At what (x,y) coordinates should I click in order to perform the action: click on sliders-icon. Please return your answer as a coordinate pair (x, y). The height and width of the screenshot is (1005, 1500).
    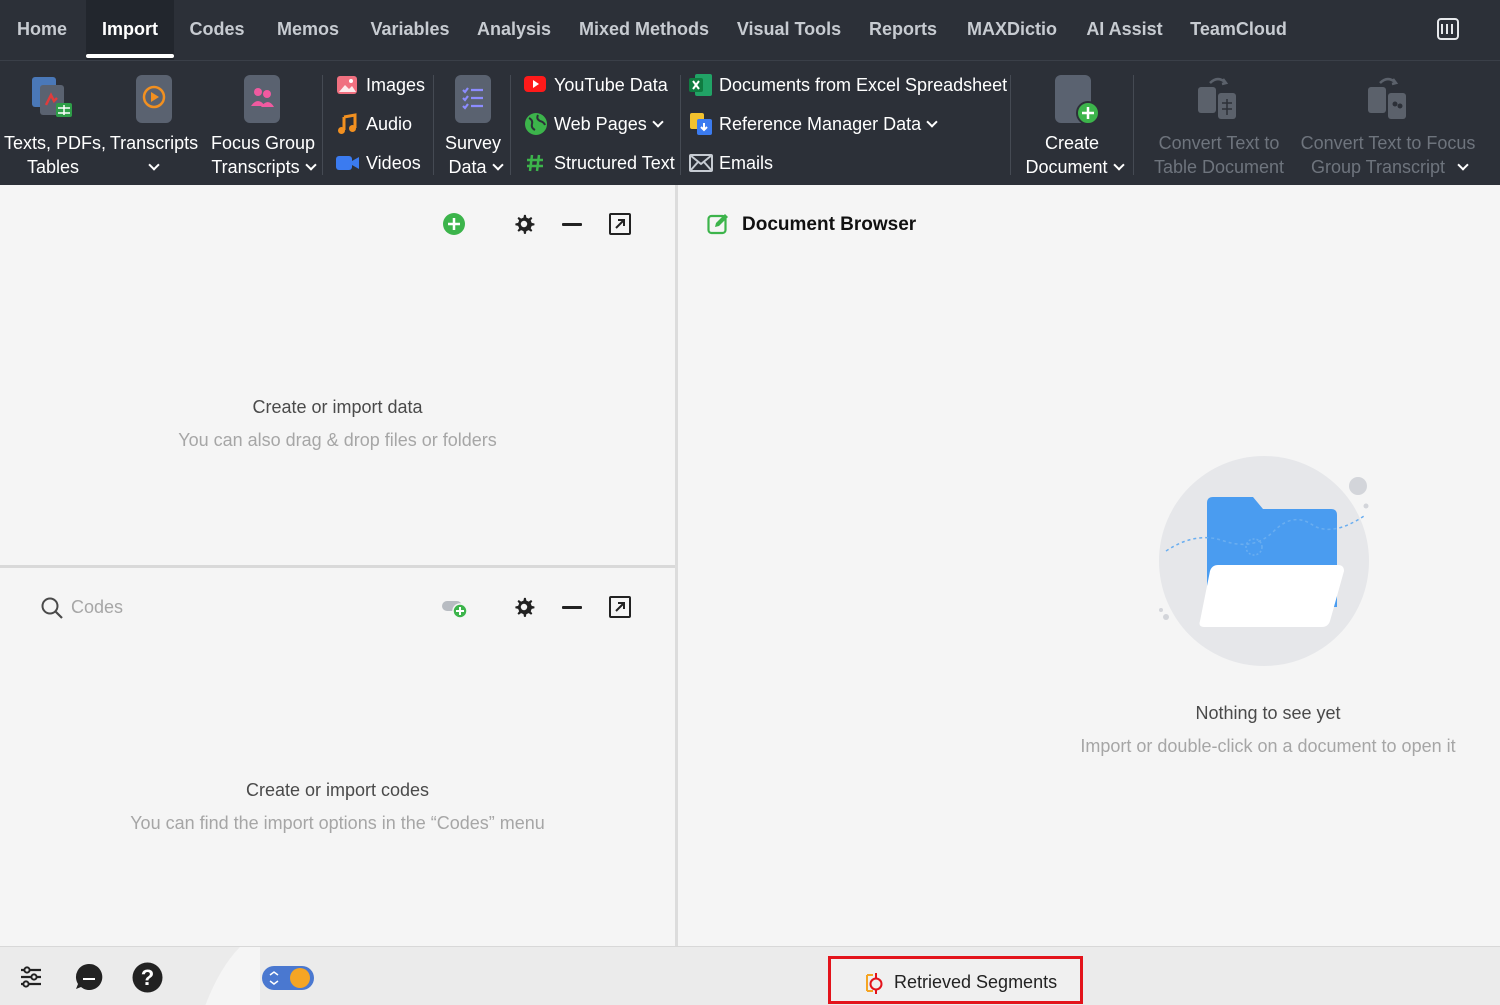
    Looking at the image, I should click on (31, 977).